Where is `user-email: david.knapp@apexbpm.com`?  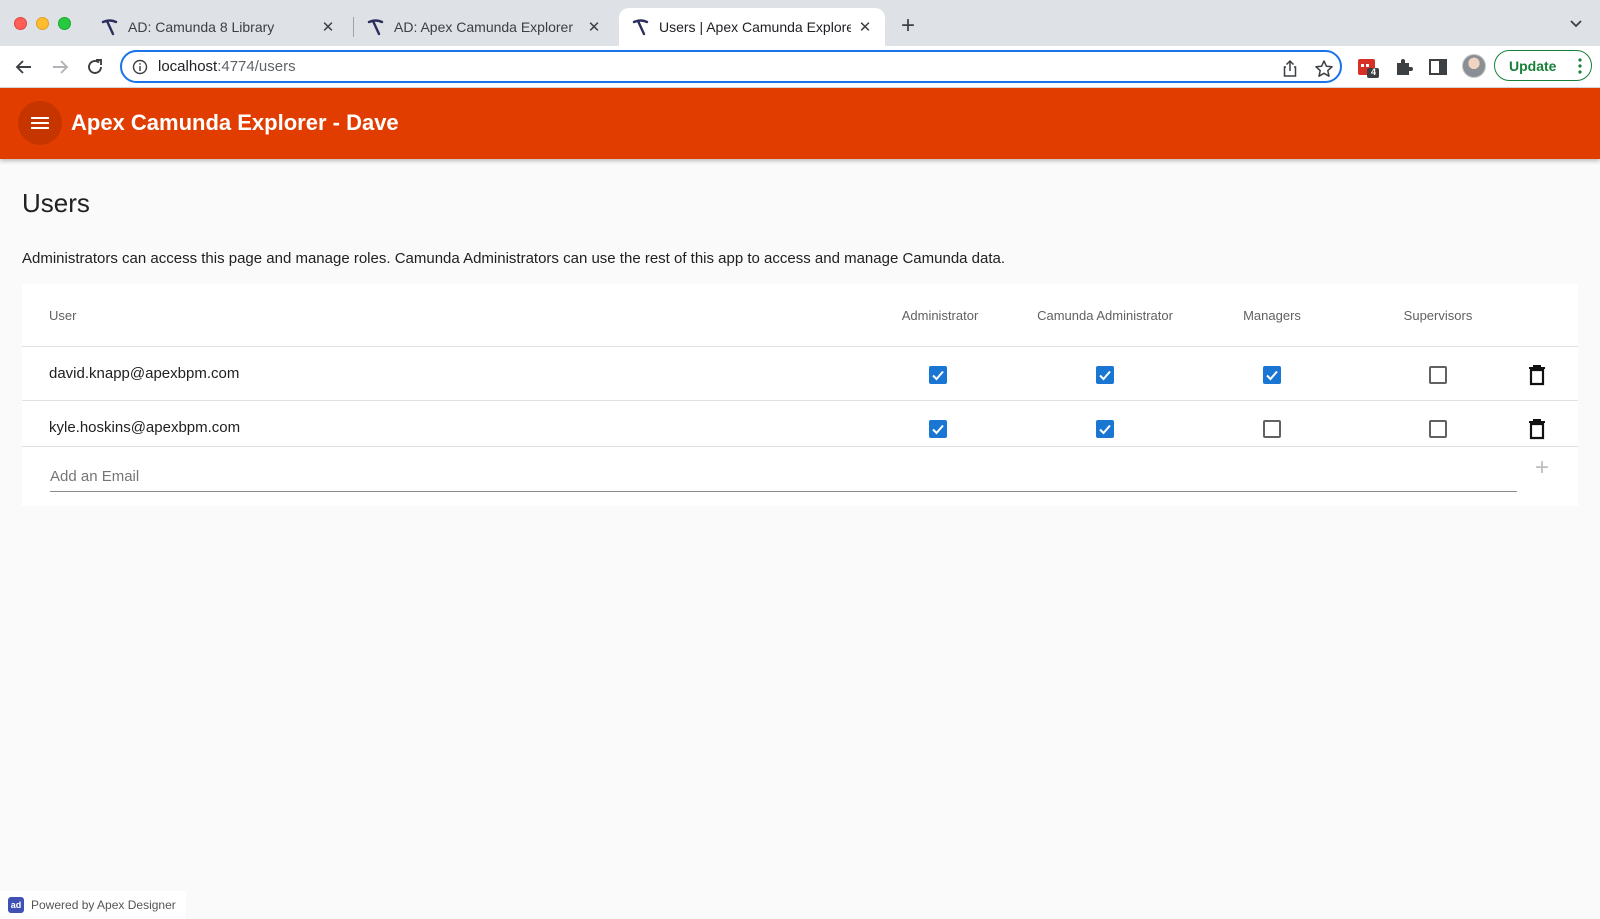
user-email: david.knapp@apexbpm.com is located at coordinates (144, 373).